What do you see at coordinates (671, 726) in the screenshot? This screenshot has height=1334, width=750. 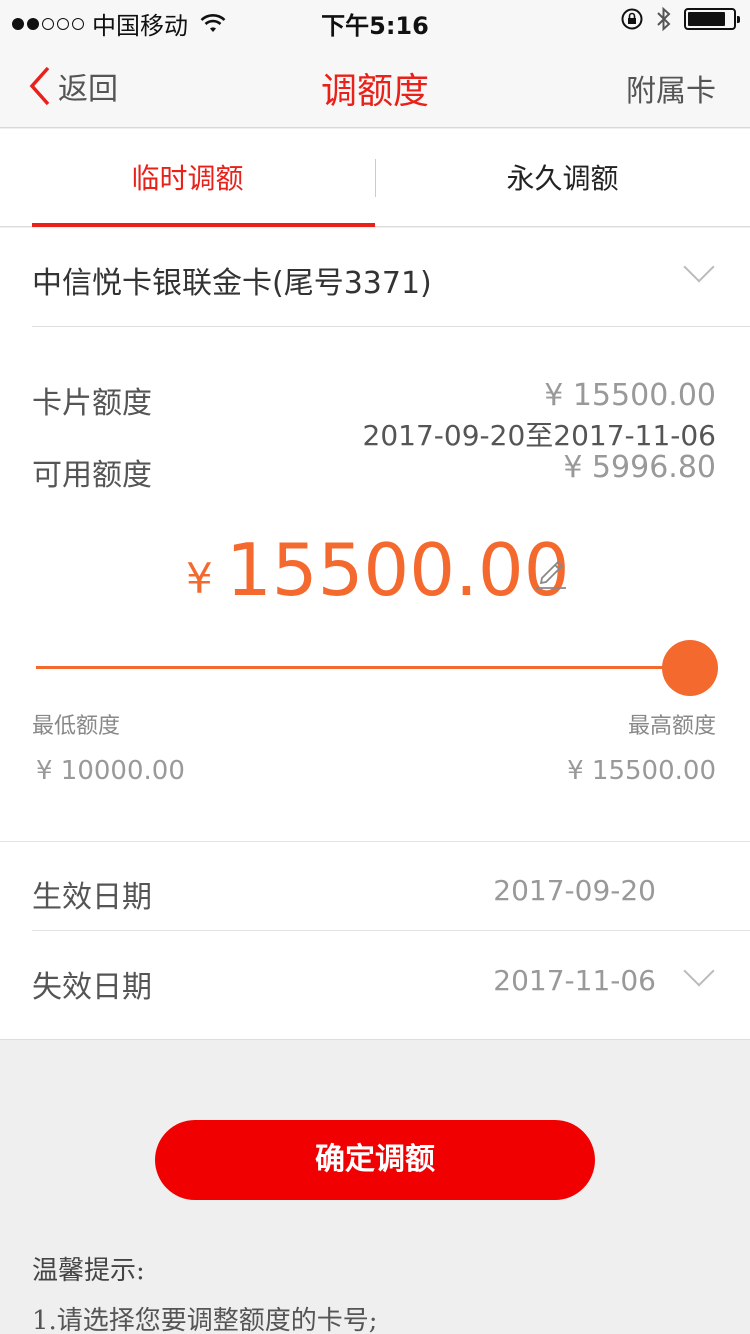 I see `max-limit-label: 最高额度` at bounding box center [671, 726].